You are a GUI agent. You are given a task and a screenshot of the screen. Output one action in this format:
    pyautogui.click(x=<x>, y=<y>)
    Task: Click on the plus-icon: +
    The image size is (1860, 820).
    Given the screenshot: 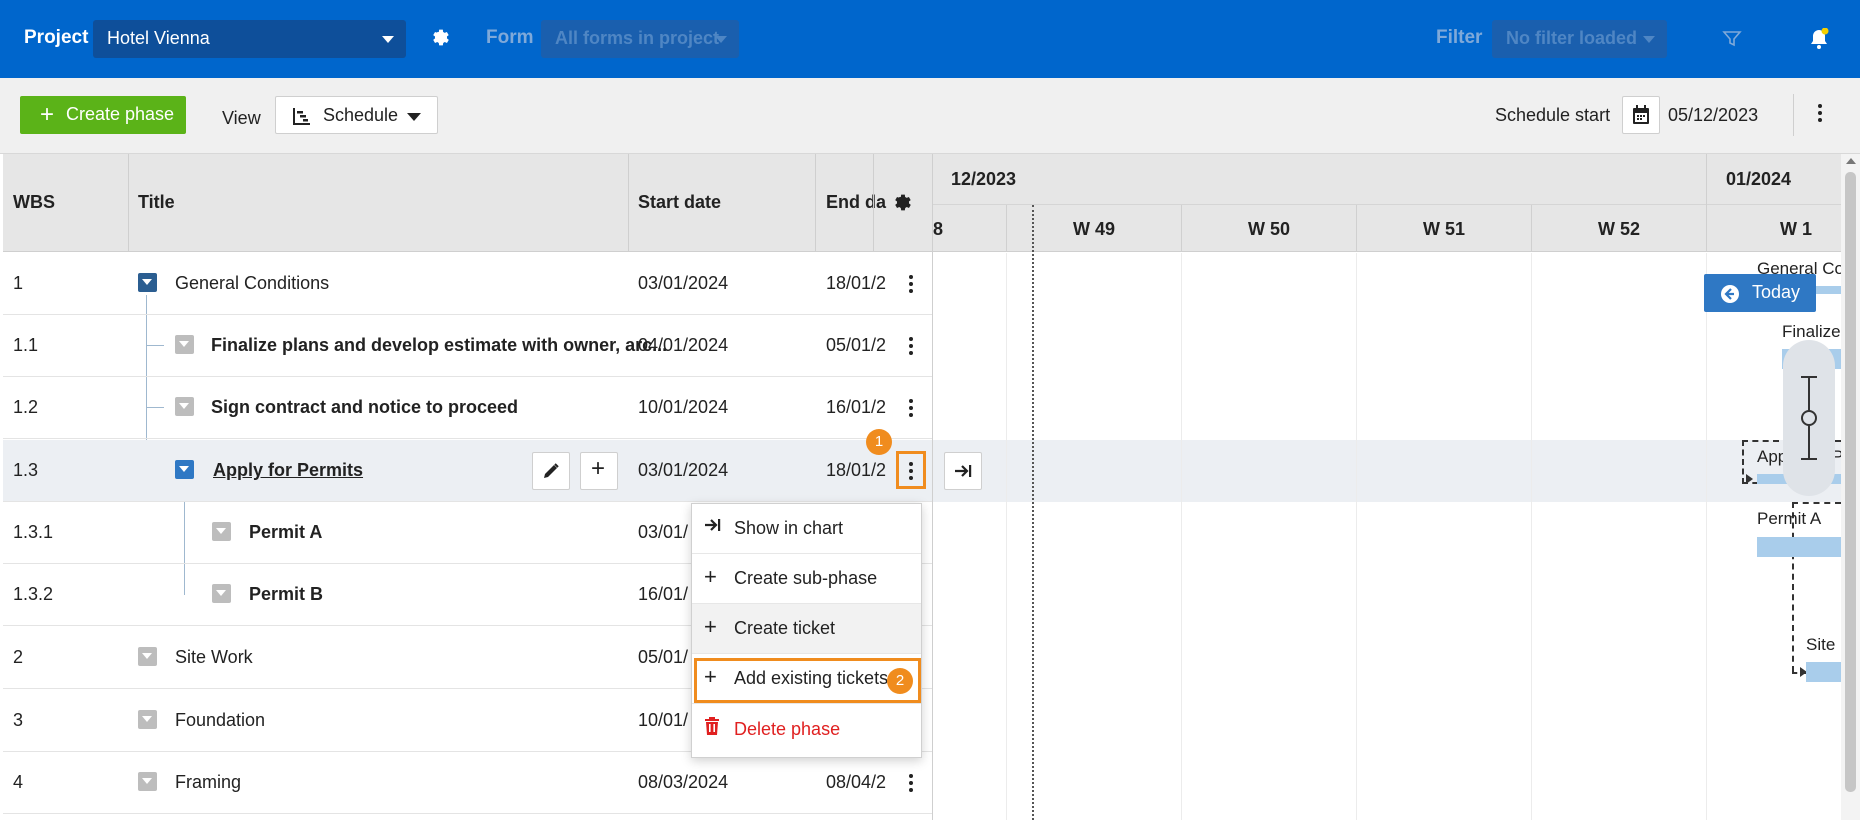 What is the action you would take?
    pyautogui.click(x=47, y=114)
    